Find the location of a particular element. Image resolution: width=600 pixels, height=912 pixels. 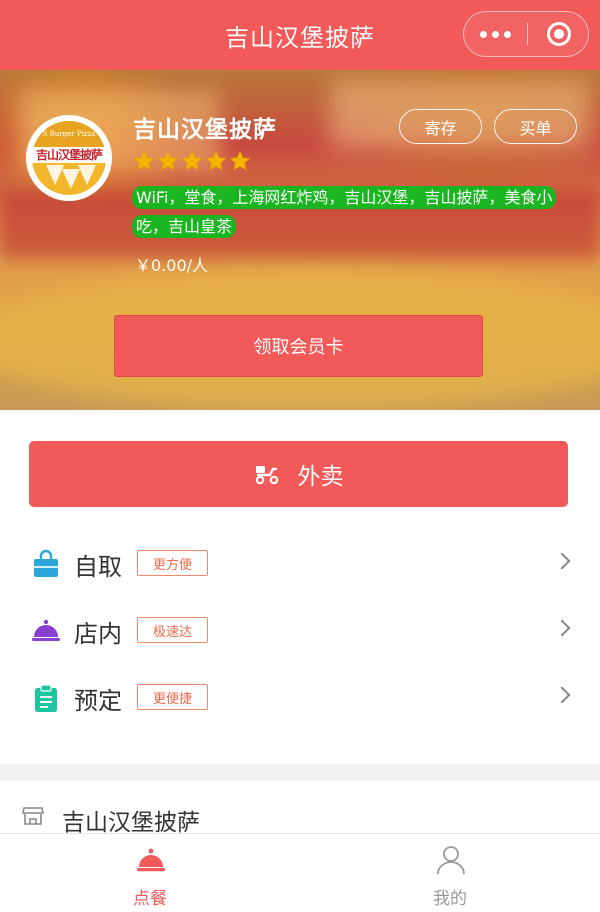

store-name: 吉山汉堡披萨 is located at coordinates (131, 823).